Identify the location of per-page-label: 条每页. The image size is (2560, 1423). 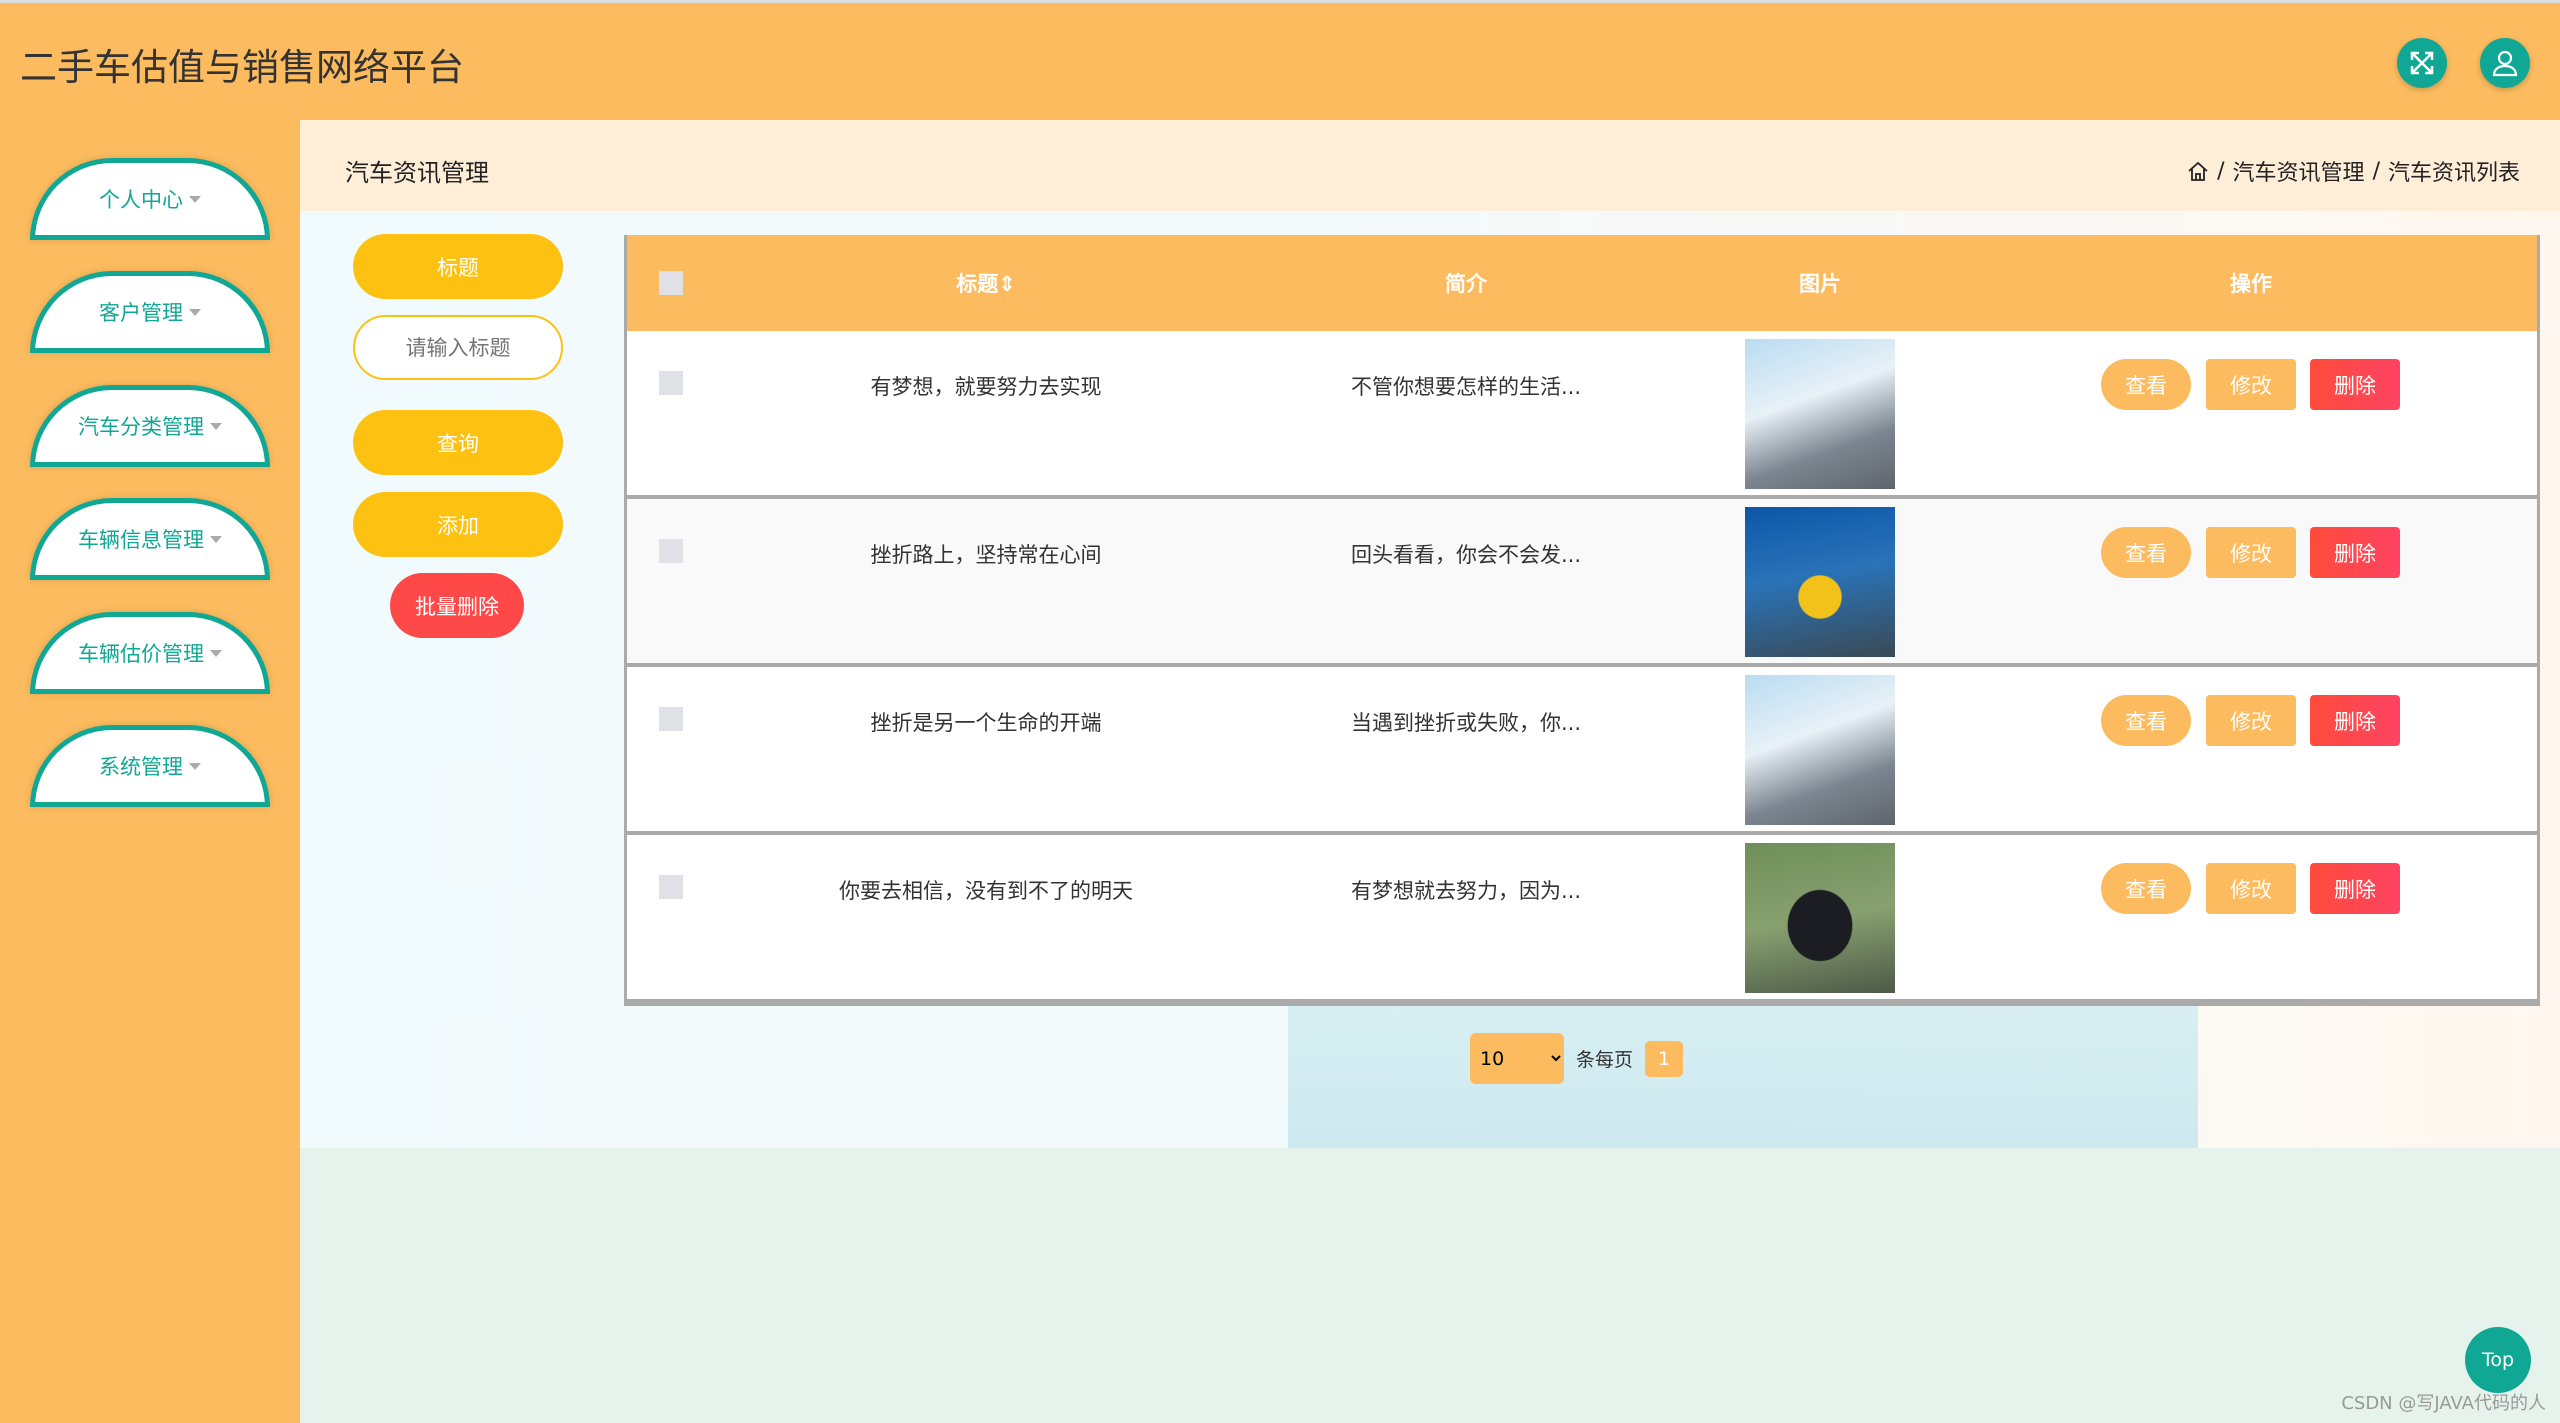
(1605, 1060).